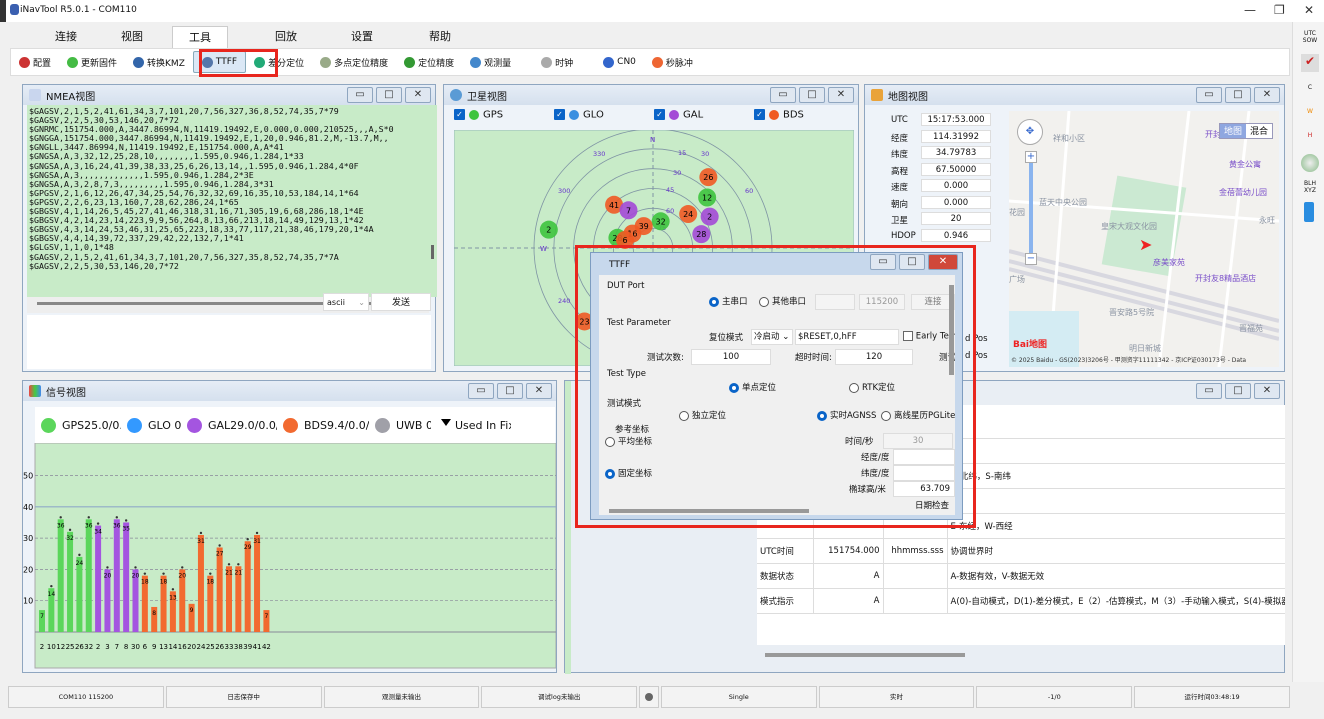 The height and width of the screenshot is (719, 1324). What do you see at coordinates (1310, 163) in the screenshot?
I see `sphere-icon` at bounding box center [1310, 163].